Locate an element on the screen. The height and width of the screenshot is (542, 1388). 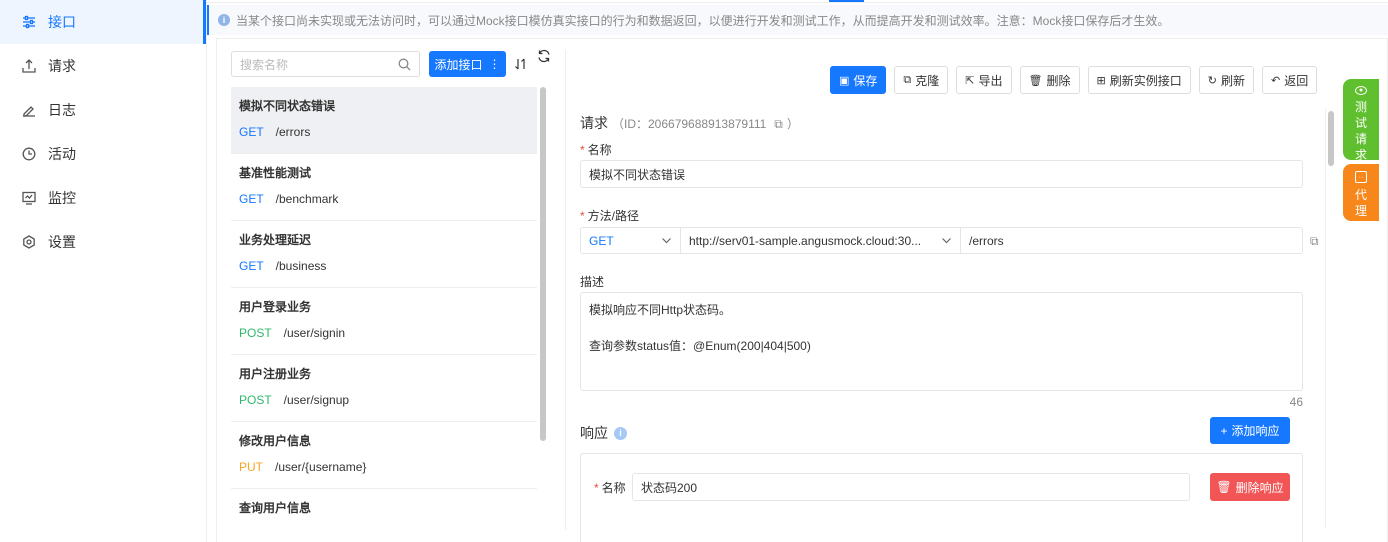
clone-button: ⧉ 克隆 is located at coordinates (921, 80).